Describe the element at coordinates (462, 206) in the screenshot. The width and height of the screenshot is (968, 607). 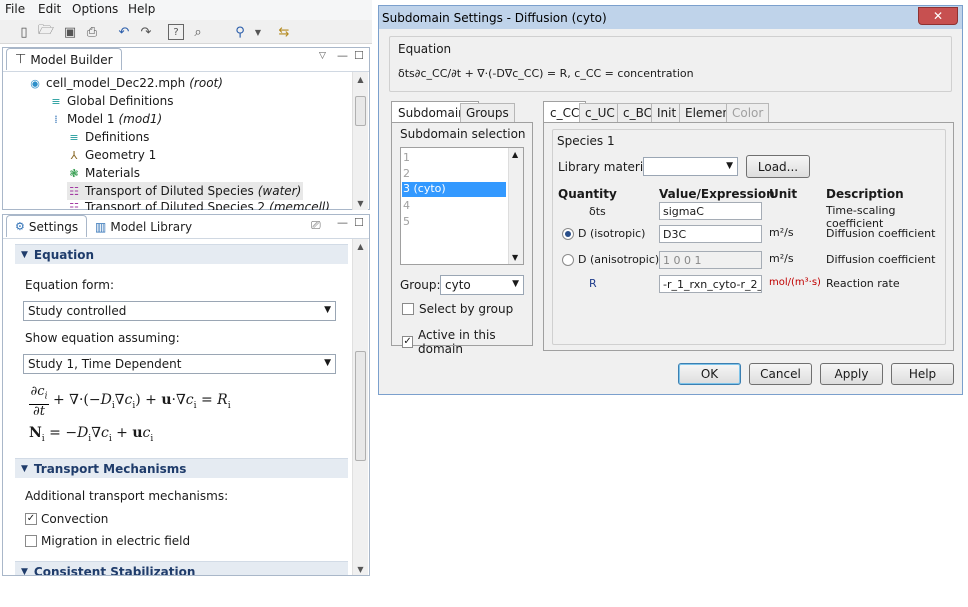
I see `subdomain-list: 1 2 3 (cyto) 4 5 ▲ ▼` at that location.